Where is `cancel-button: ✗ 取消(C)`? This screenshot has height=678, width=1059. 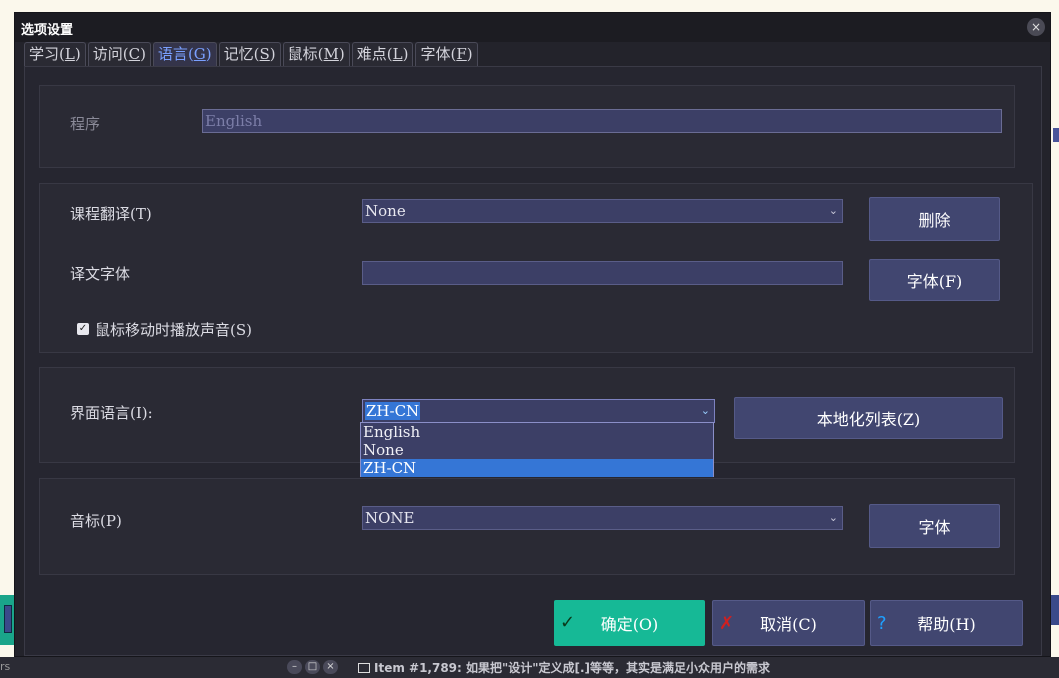
cancel-button: ✗ 取消(C) is located at coordinates (788, 623).